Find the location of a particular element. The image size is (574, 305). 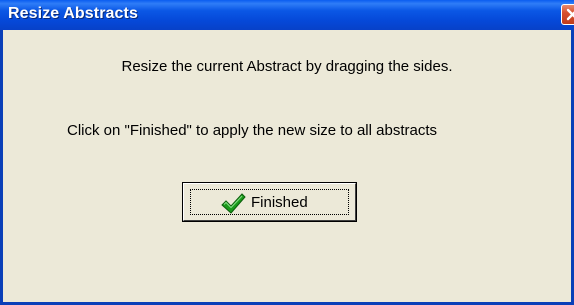

finished-button: Finished is located at coordinates (269, 202).